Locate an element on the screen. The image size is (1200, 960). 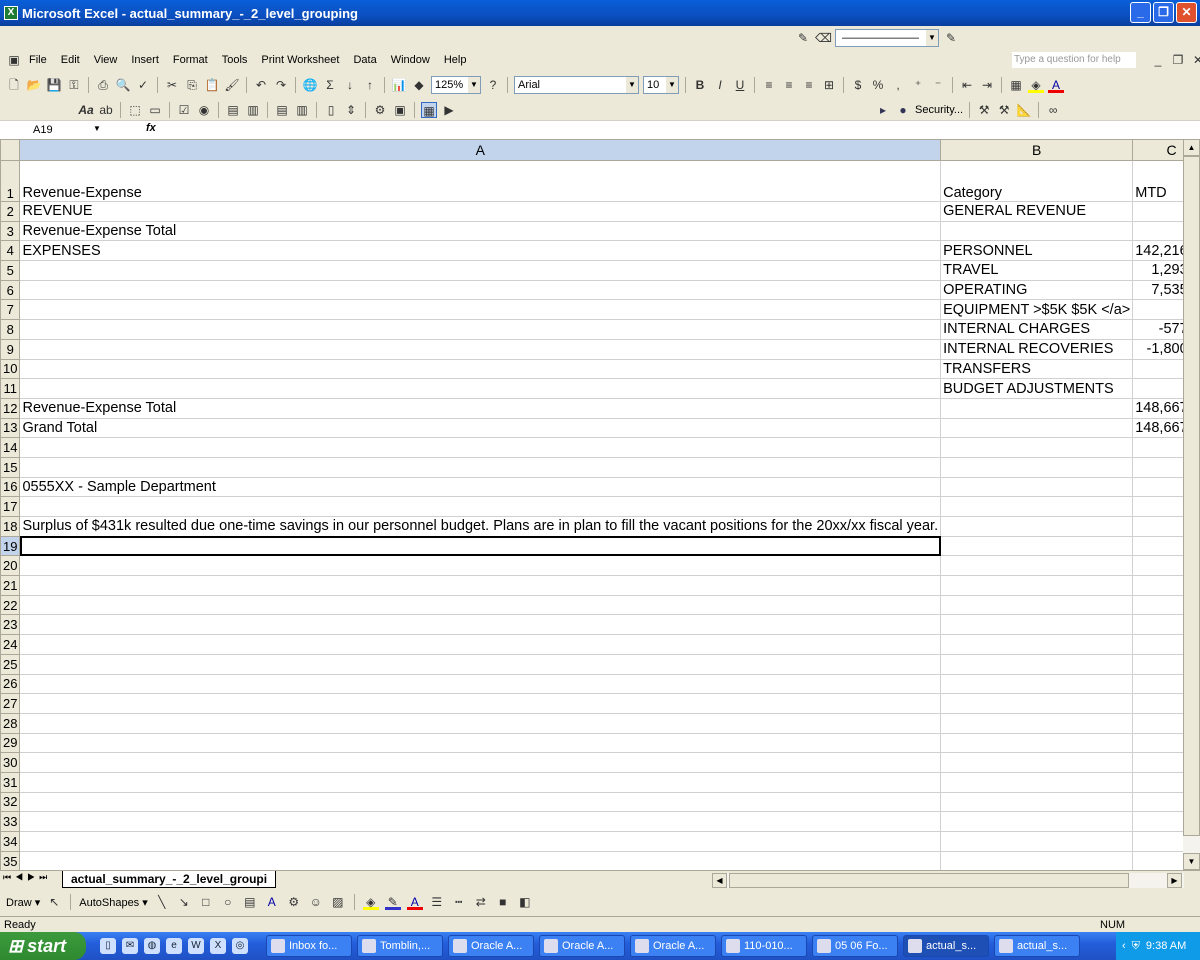
vertical-scroll-thumb is located at coordinates (1191, 496).